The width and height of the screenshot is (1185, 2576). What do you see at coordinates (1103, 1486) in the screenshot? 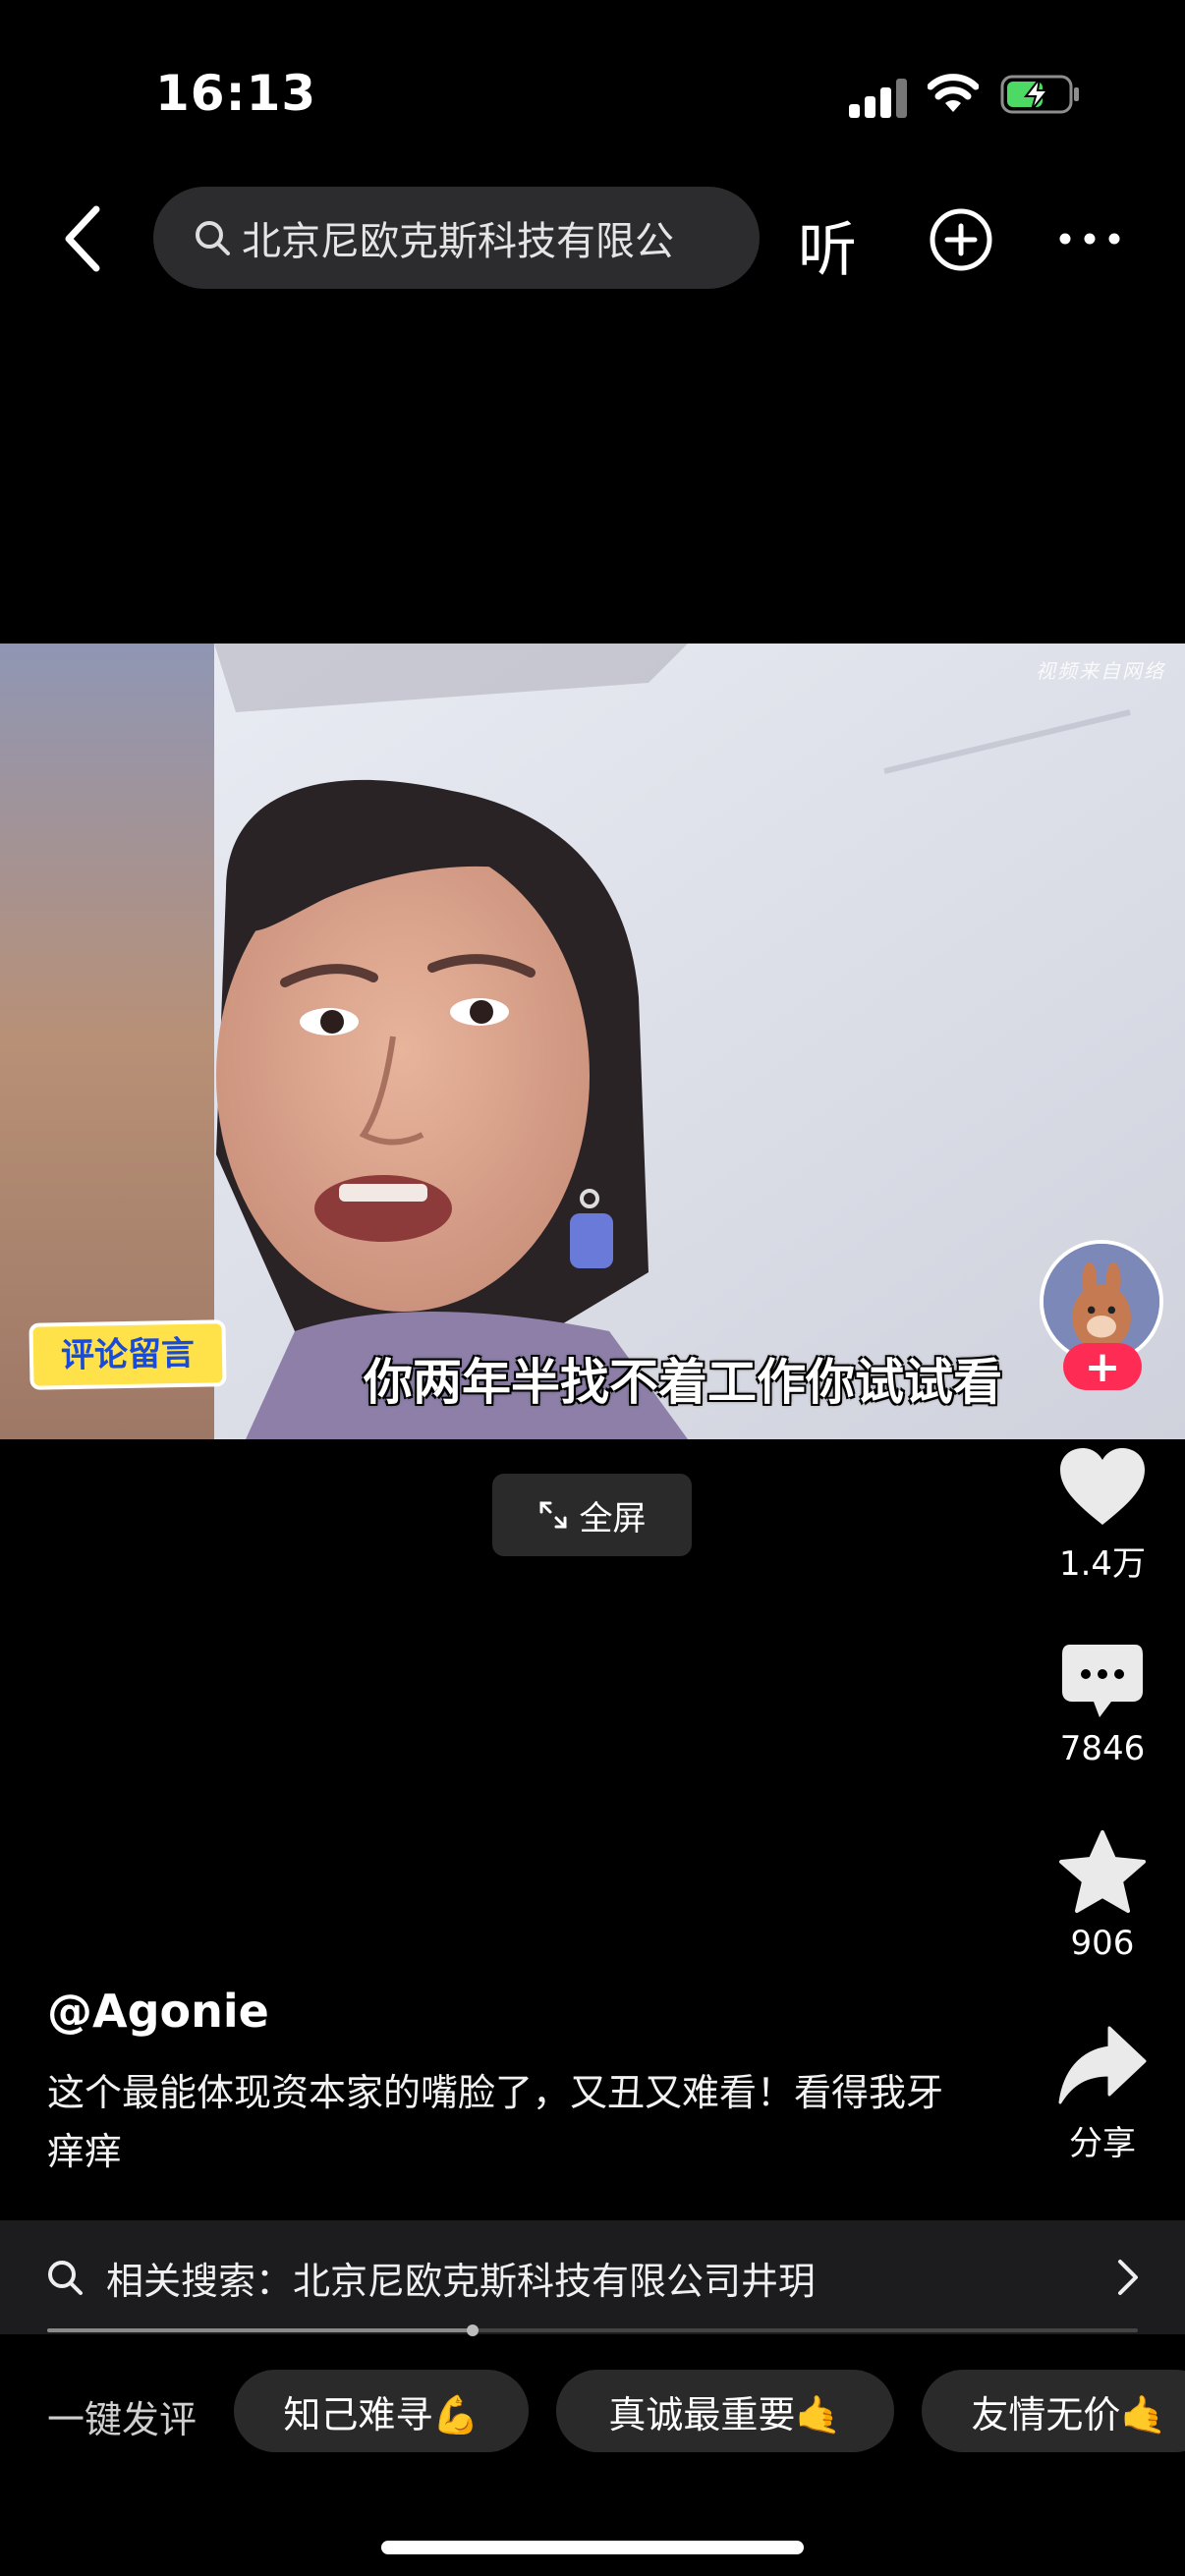
I see `heart-icon` at bounding box center [1103, 1486].